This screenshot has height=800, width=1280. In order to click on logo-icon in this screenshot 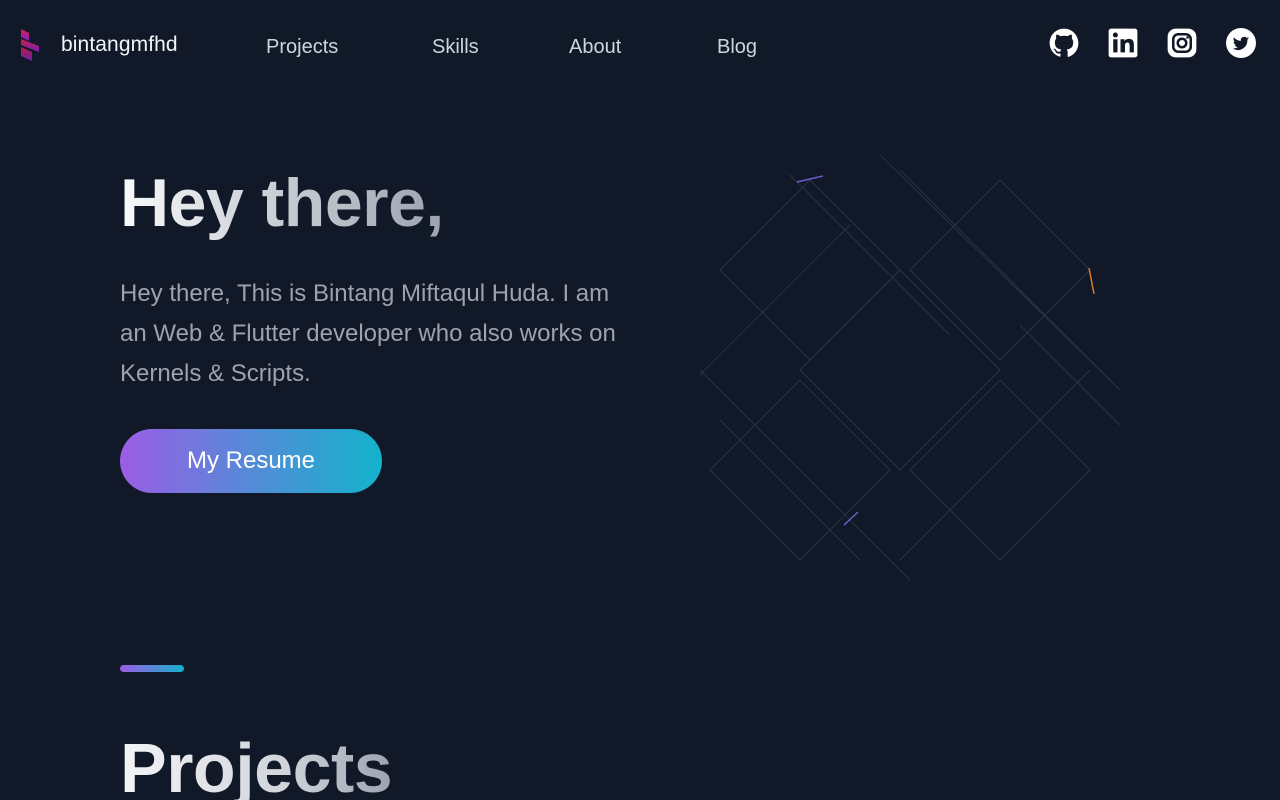, I will do `click(30, 45)`.